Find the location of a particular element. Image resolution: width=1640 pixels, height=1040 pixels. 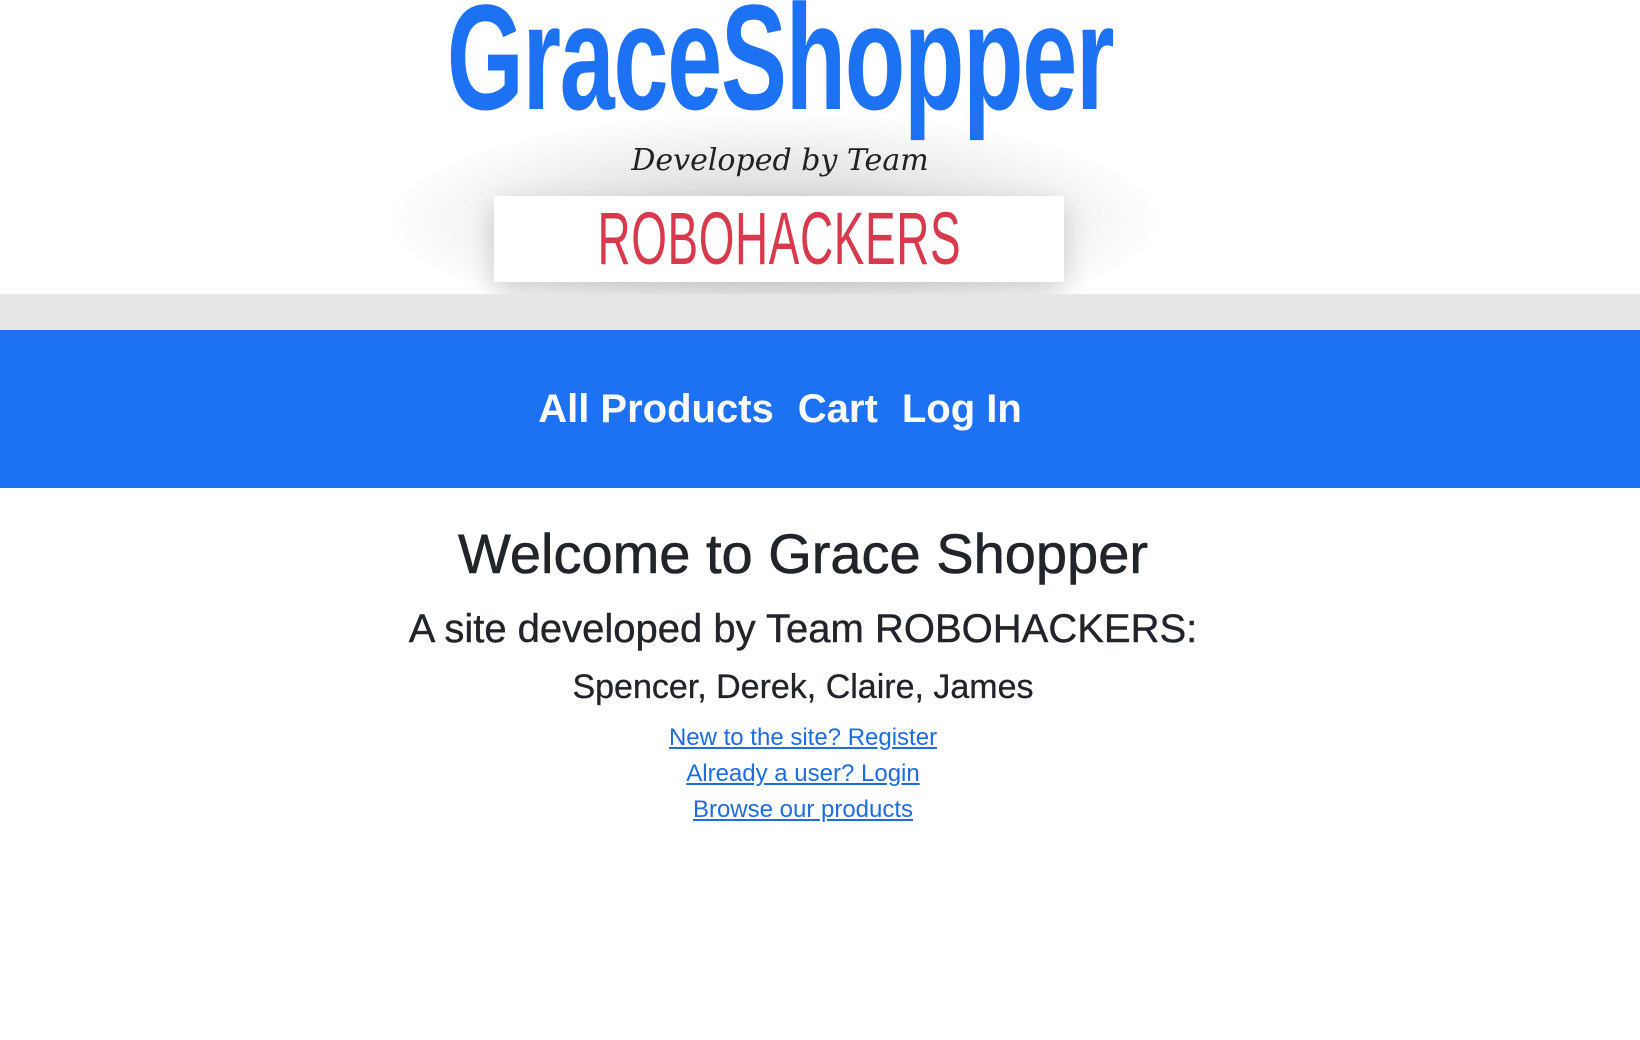

nav-all-products-link: All Products is located at coordinates (656, 409).